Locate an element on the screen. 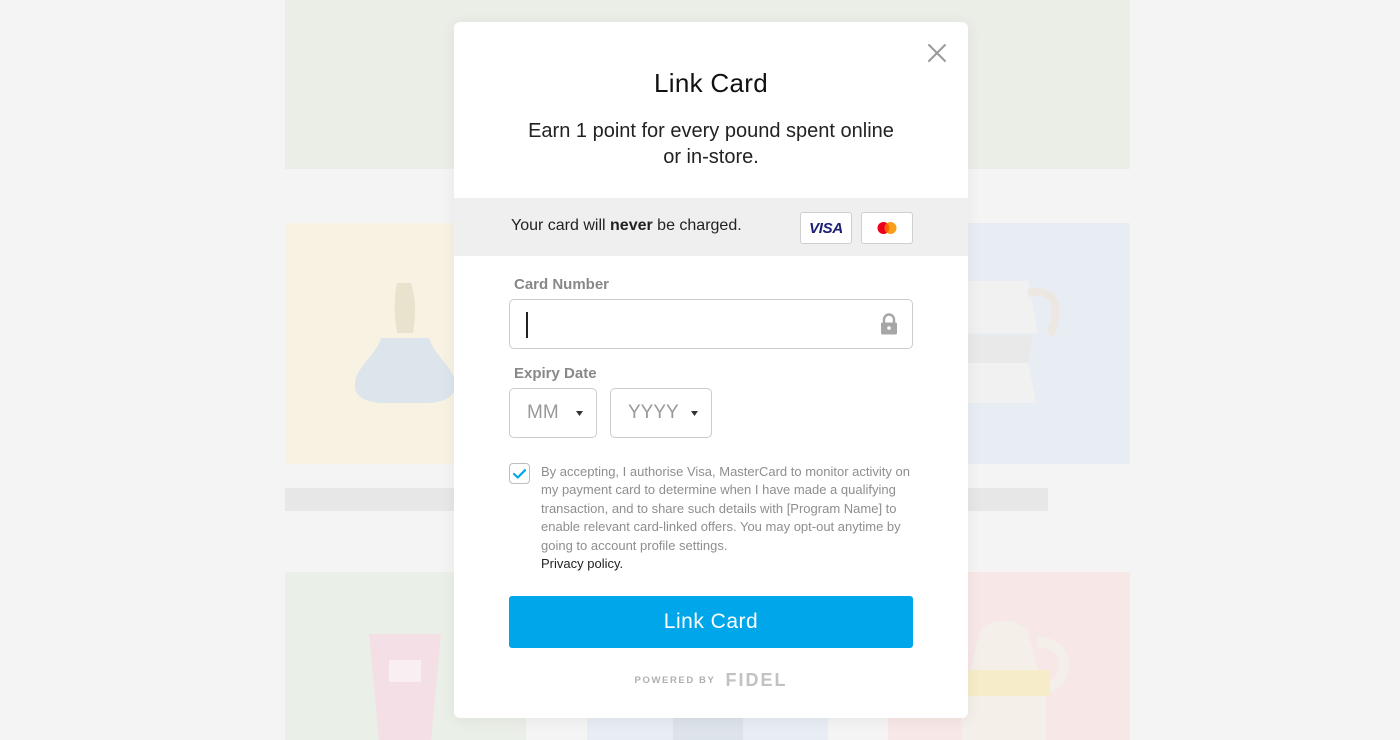 This screenshot has width=1400, height=740. charge-notice: Your card will never be charged. is located at coordinates (626, 226).